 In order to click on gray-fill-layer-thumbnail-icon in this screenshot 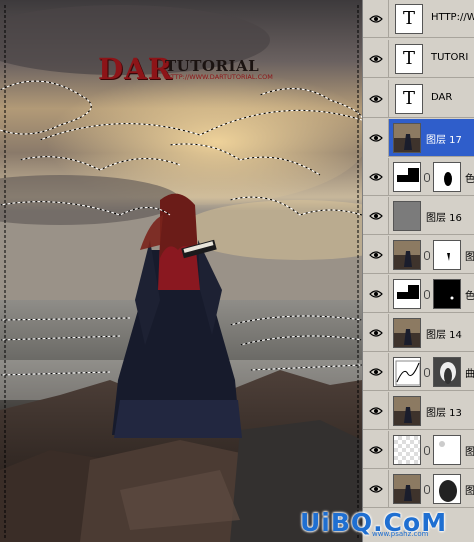, I will do `click(407, 216)`.